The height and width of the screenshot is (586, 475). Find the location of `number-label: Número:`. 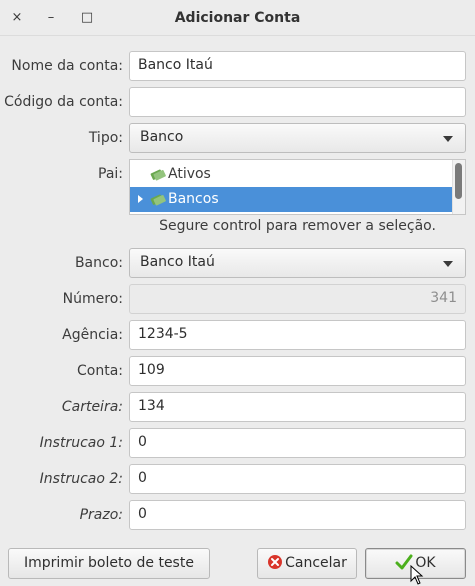

number-label: Número: is located at coordinates (92, 299).